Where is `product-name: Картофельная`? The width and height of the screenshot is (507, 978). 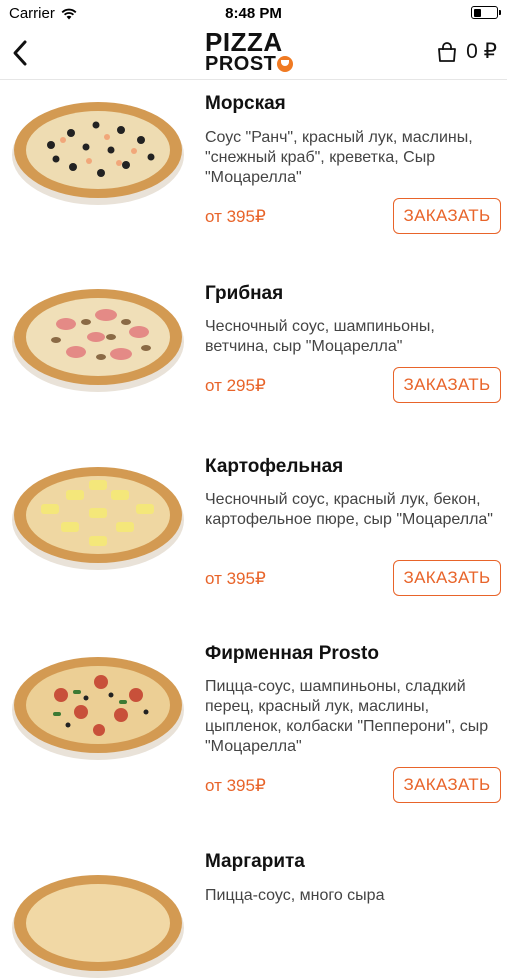
product-name: Картофельная is located at coordinates (274, 466).